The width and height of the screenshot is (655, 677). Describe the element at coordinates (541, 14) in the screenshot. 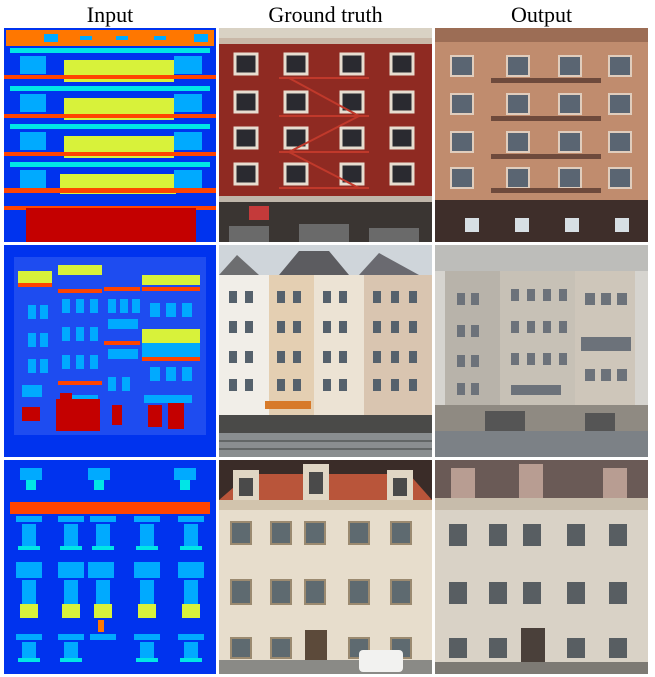

I see `column-header-output: Output` at that location.